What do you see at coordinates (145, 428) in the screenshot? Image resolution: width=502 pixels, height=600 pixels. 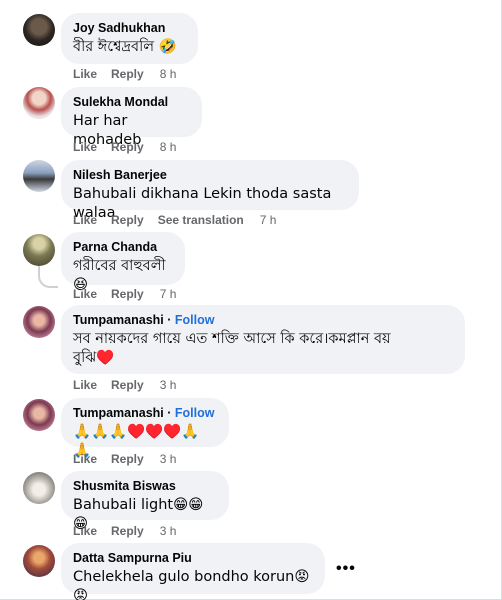 I see `comment-bubble: Tumpamanashi · Follow 🙏🙏🙏♥️♥️♥️🙏🙏` at bounding box center [145, 428].